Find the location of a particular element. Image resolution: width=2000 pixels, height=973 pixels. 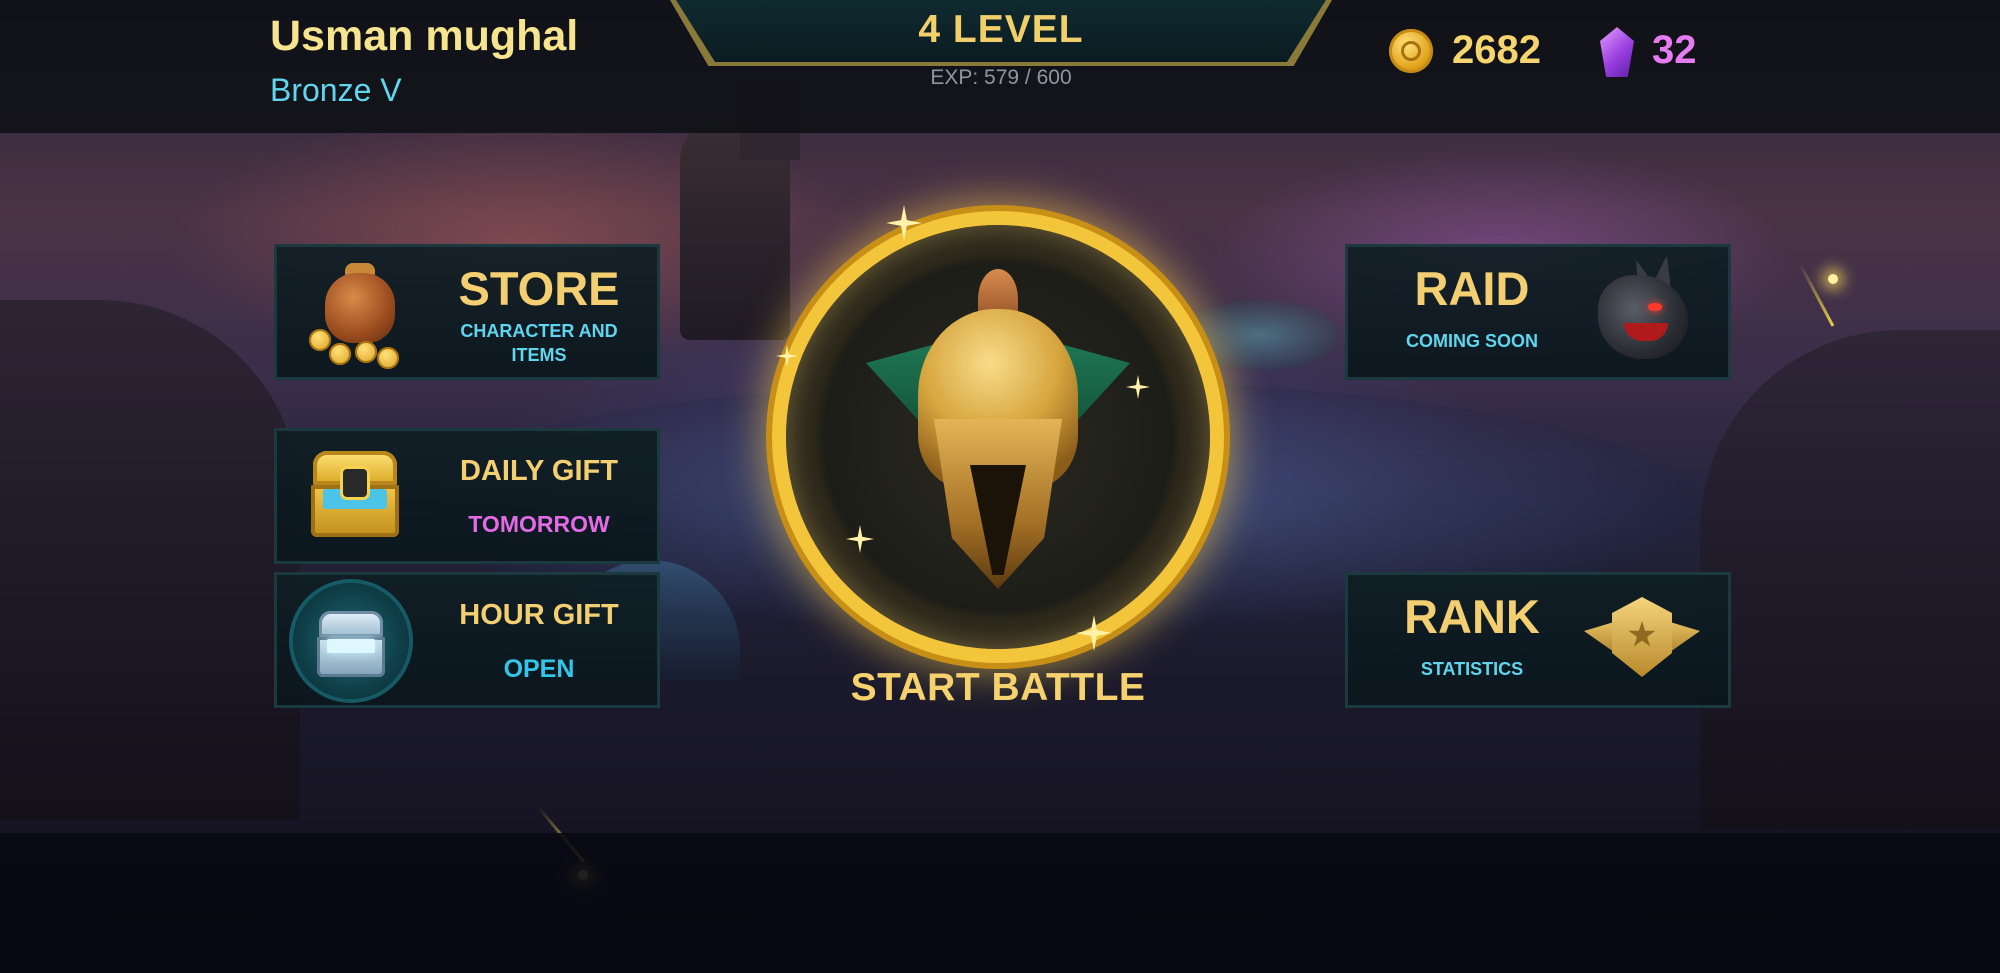

golden-helmet-icon is located at coordinates (998, 439).